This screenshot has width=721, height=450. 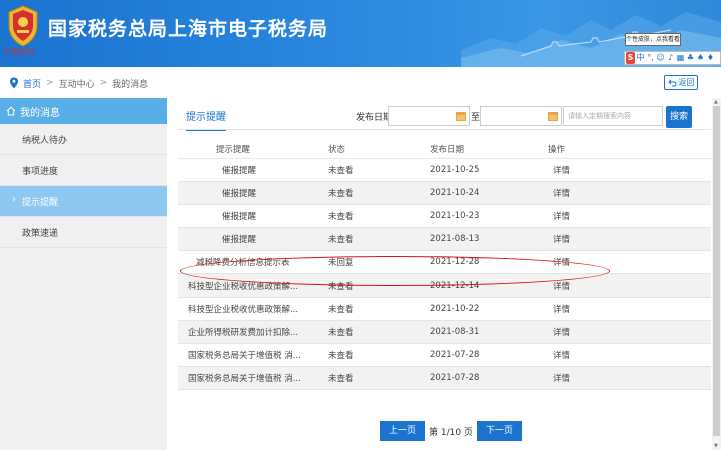 I want to click on row-date: 2021-12-28, so click(x=488, y=262).